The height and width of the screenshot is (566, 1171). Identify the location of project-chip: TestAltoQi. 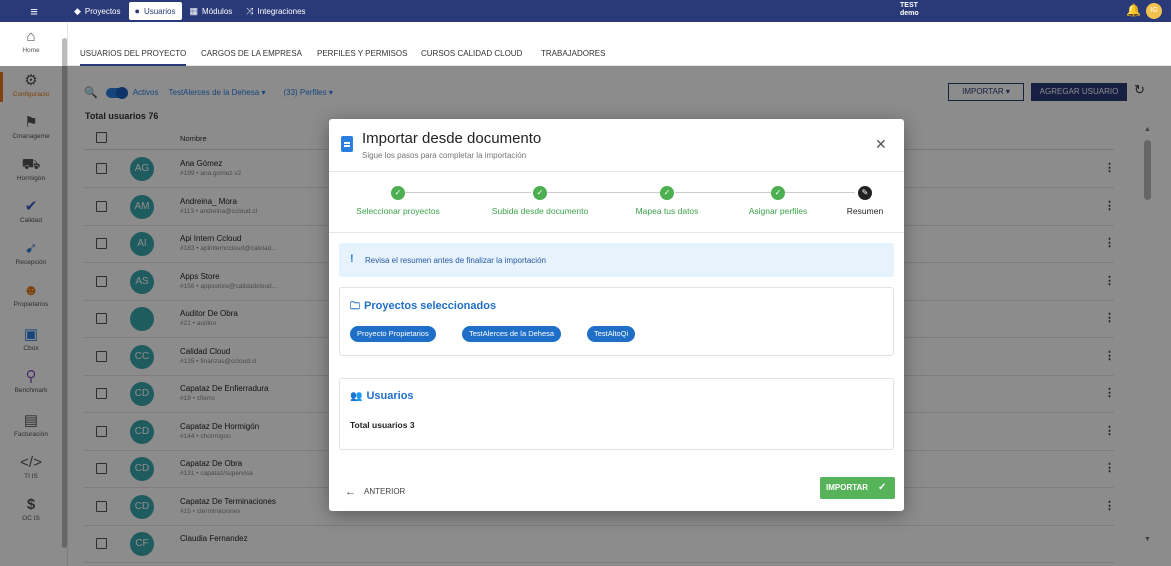
(611, 334).